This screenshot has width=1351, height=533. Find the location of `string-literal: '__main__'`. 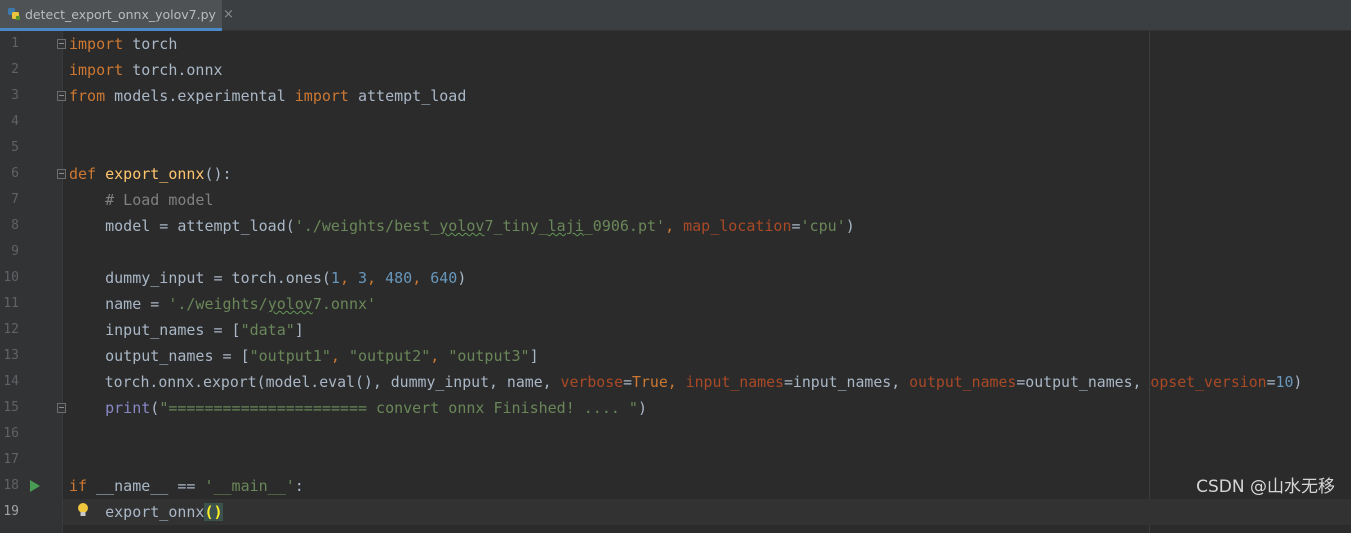

string-literal: '__main__' is located at coordinates (249, 486).